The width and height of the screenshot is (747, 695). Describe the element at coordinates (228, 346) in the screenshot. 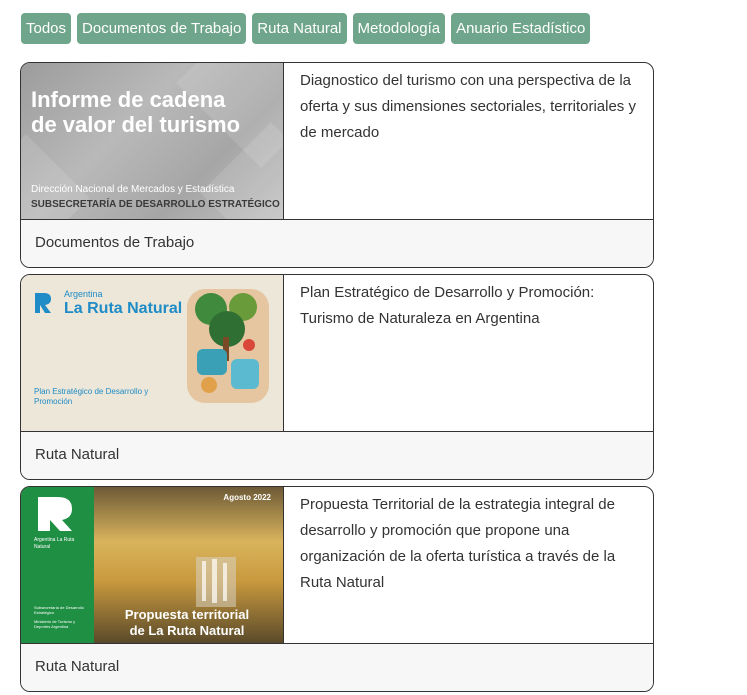

I see `nature-illustration-icon` at that location.